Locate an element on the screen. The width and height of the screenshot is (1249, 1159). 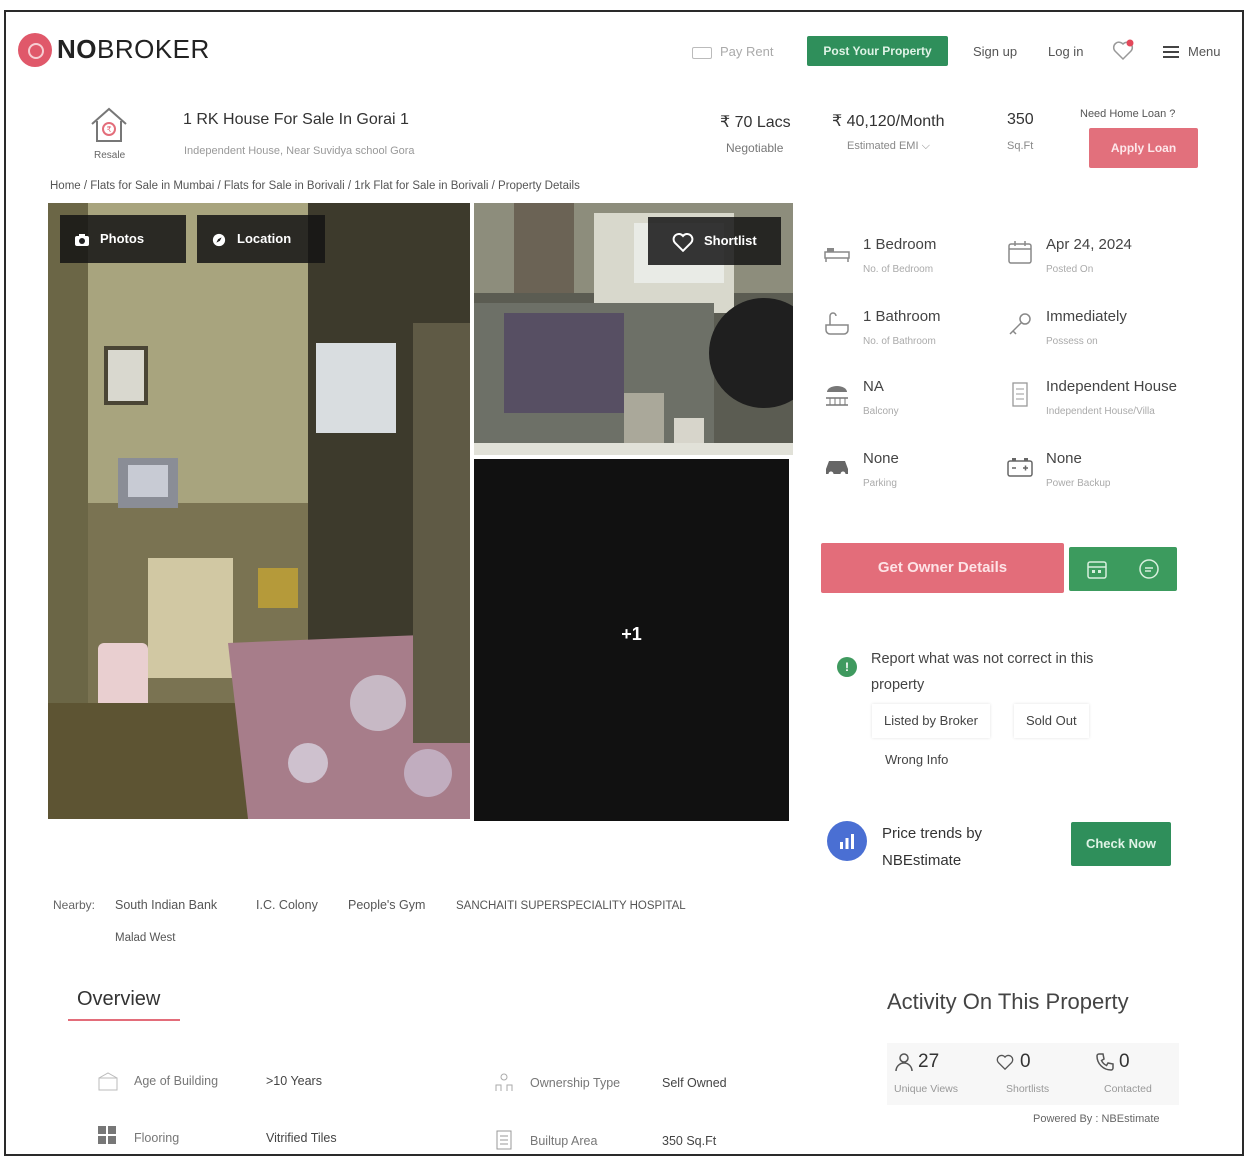
owner-actions-button is located at coordinates (1123, 569).